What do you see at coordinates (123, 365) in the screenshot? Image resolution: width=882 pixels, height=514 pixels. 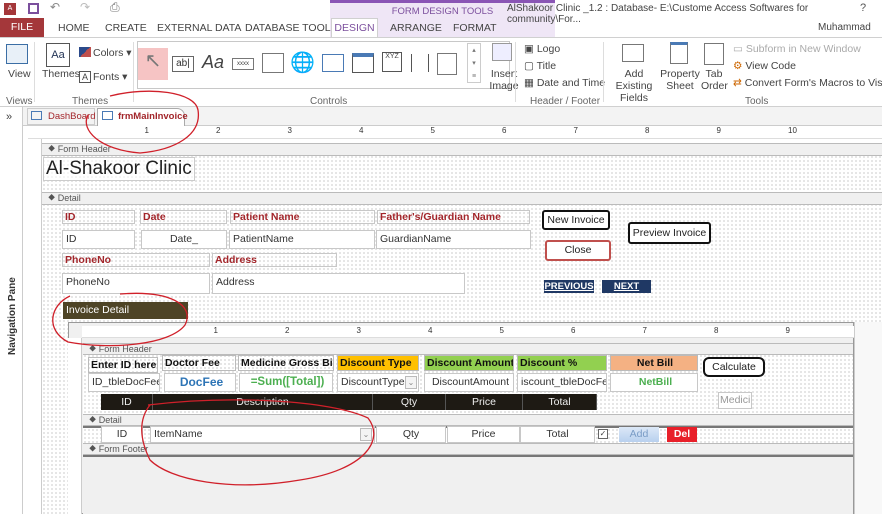 I see `label-enter-id: Enter ID here` at bounding box center [123, 365].